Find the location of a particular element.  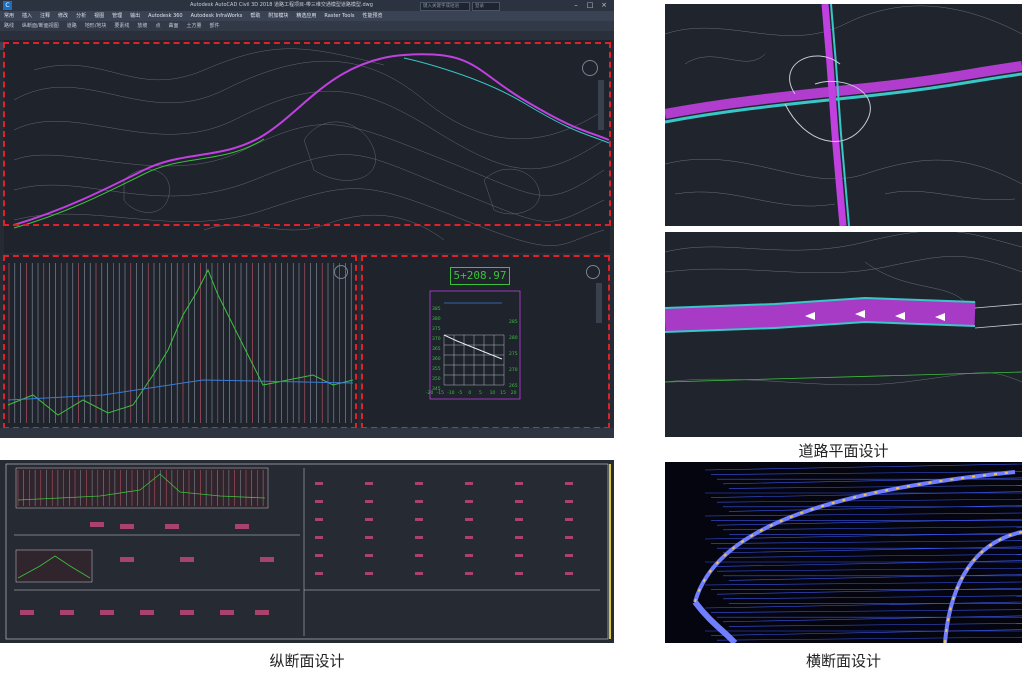

ribbon-tab: 注释 is located at coordinates (45, 16).